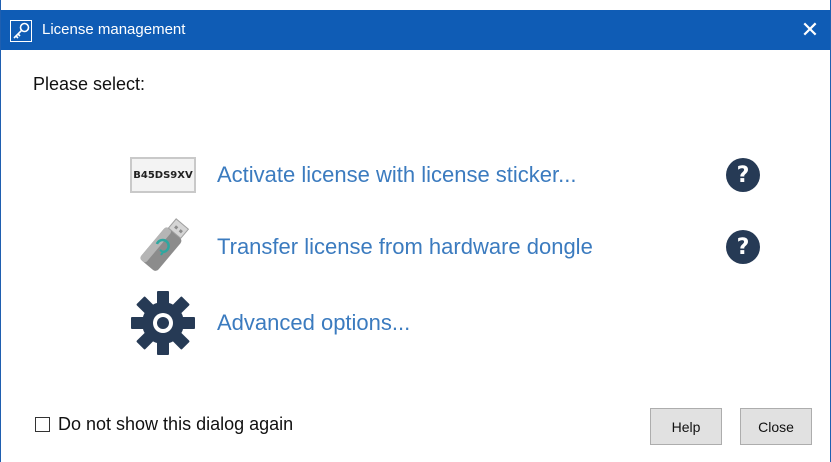 The height and width of the screenshot is (462, 831). I want to click on gear-icon, so click(163, 323).